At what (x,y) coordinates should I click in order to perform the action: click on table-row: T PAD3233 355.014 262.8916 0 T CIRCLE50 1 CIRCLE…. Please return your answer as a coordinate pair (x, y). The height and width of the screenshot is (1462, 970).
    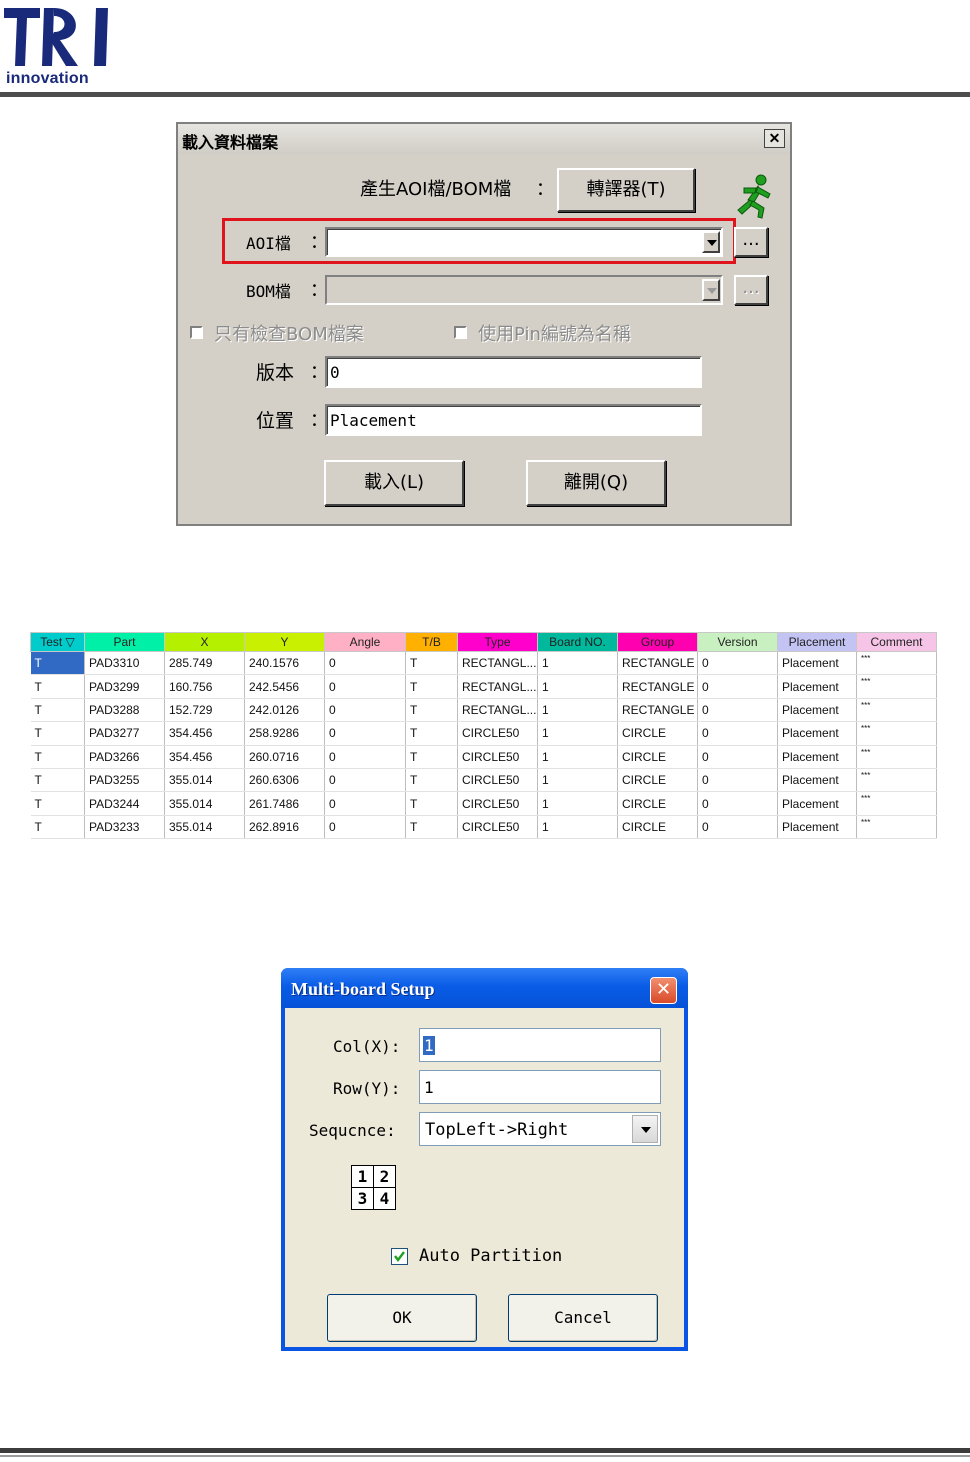
    Looking at the image, I should click on (483, 827).